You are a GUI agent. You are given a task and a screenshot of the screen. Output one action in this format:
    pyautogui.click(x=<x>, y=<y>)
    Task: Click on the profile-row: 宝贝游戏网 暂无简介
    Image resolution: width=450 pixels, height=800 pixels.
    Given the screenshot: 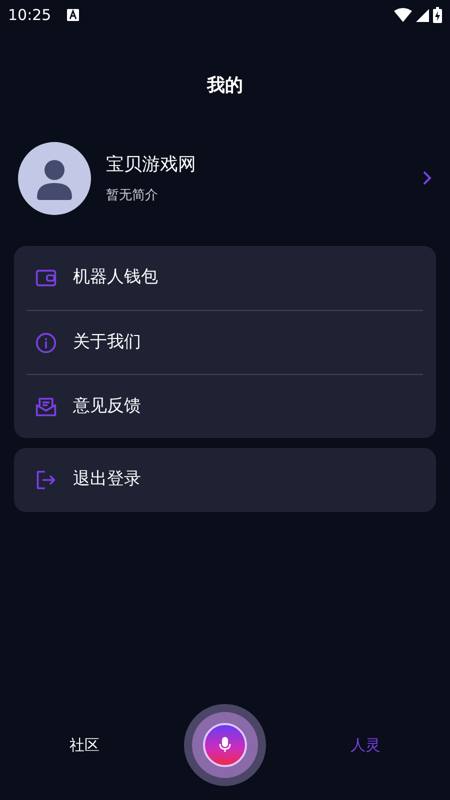 What is the action you would take?
    pyautogui.click(x=225, y=178)
    